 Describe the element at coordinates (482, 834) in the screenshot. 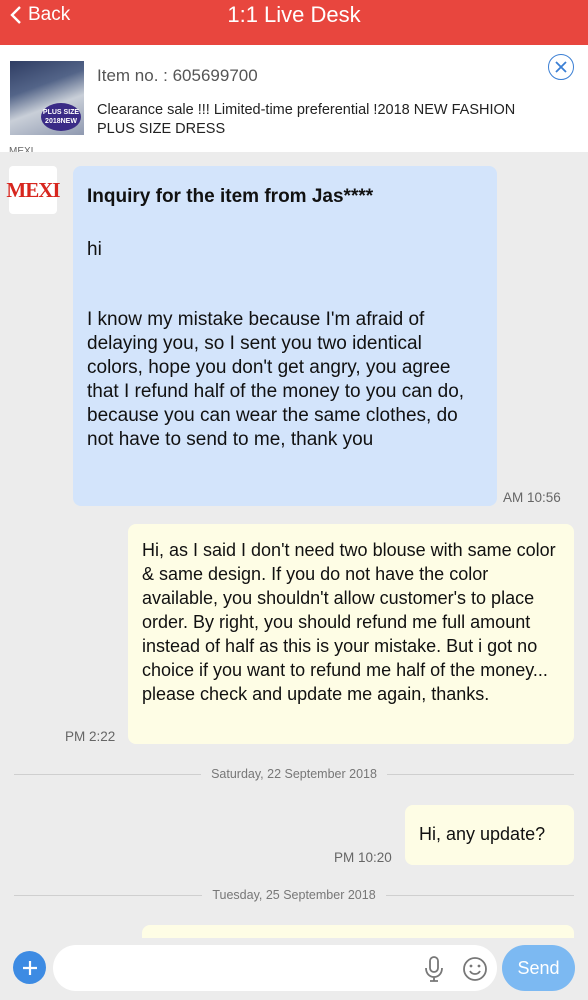

I see `message-text: Hi, any update?` at that location.